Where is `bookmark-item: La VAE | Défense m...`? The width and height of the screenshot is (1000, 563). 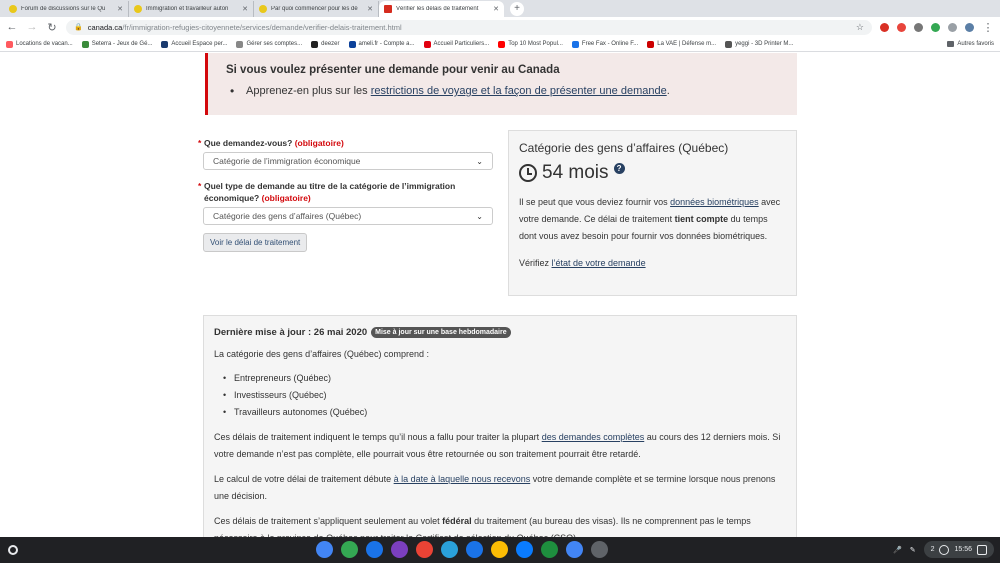
bookmark-item: La VAE | Défense m... is located at coordinates (682, 44).